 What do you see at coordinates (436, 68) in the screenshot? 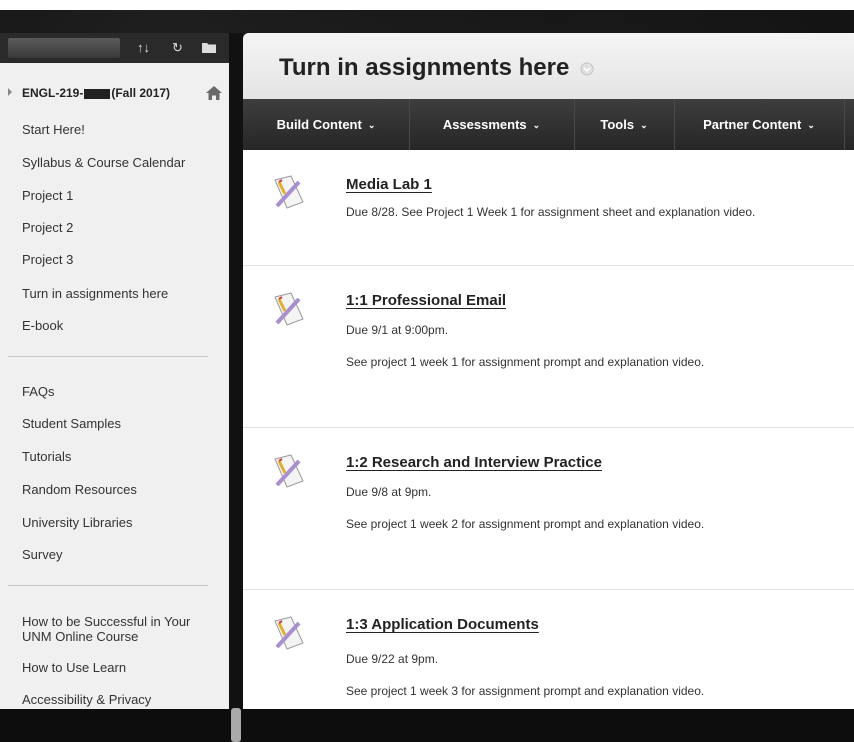
I see `page-title: Turn in assignments here` at bounding box center [436, 68].